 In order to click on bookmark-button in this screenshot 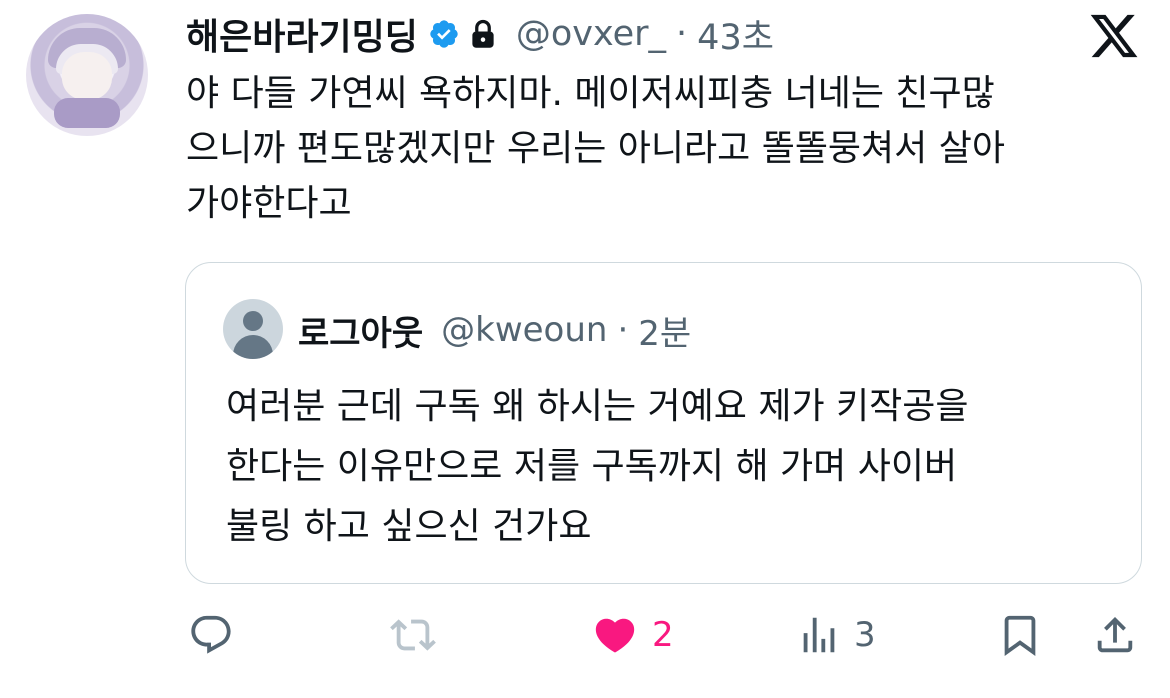, I will do `click(1020, 635)`.